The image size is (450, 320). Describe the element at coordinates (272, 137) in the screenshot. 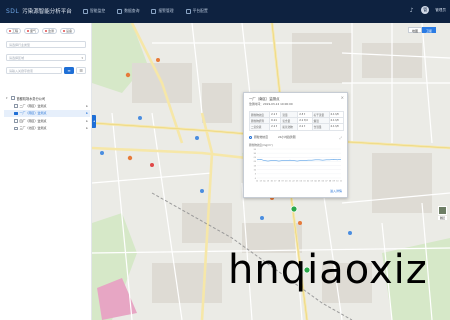

I see `popup-tabs: 颗粒物浓度 24小时趋势图` at that location.